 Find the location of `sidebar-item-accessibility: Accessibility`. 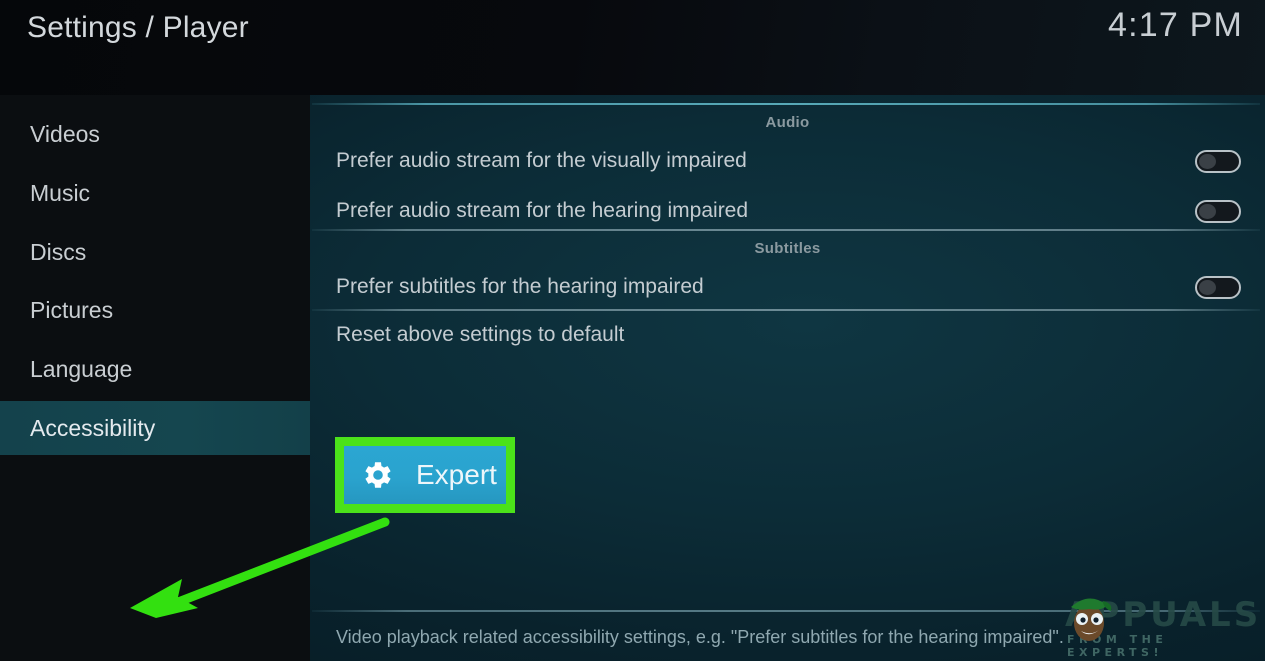

sidebar-item-accessibility: Accessibility is located at coordinates (155, 428).